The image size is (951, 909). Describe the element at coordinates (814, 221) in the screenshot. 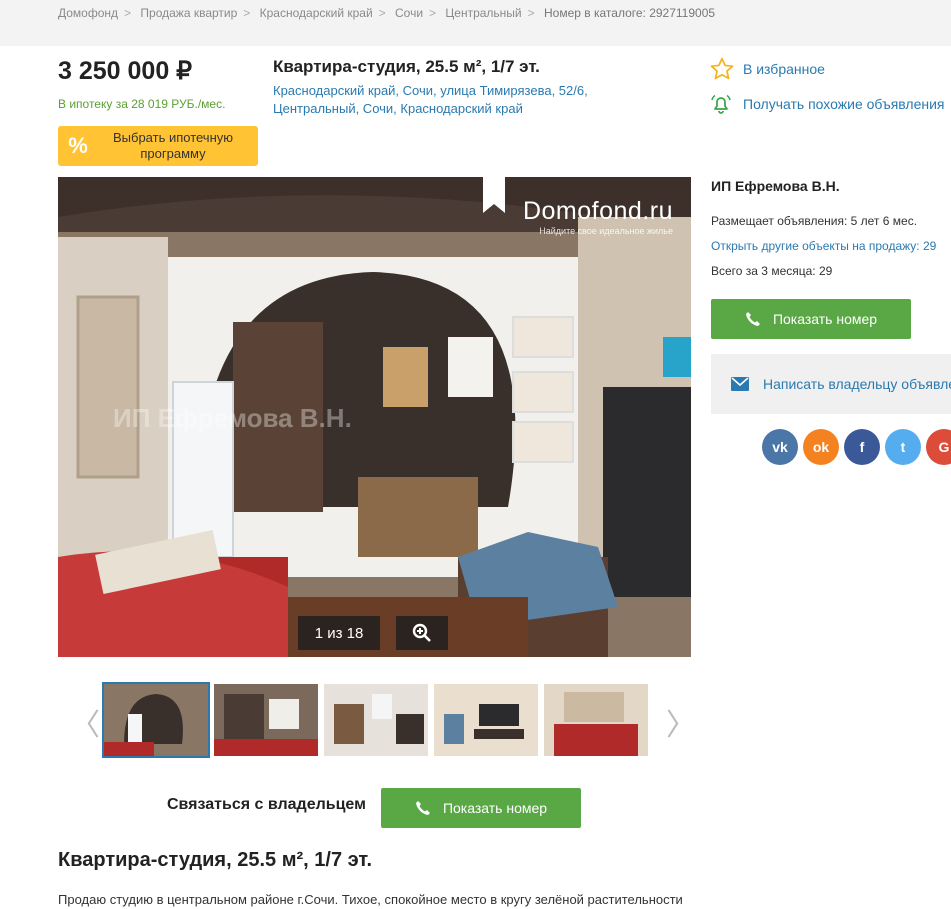

I see `seller-on-site: Размещает объявления: 5 лет 6 мес.` at that location.